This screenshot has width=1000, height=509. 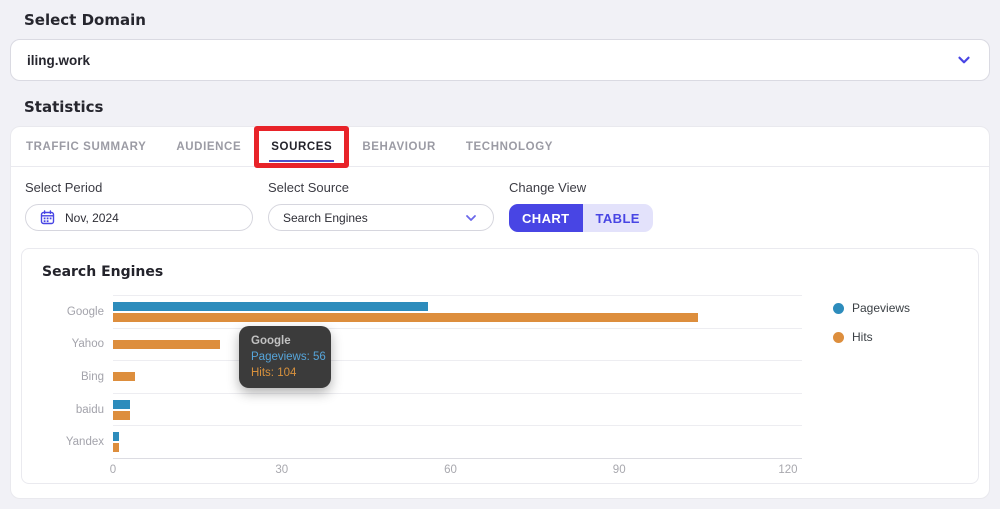 I want to click on period-value: Nov, 2024, so click(x=92, y=217).